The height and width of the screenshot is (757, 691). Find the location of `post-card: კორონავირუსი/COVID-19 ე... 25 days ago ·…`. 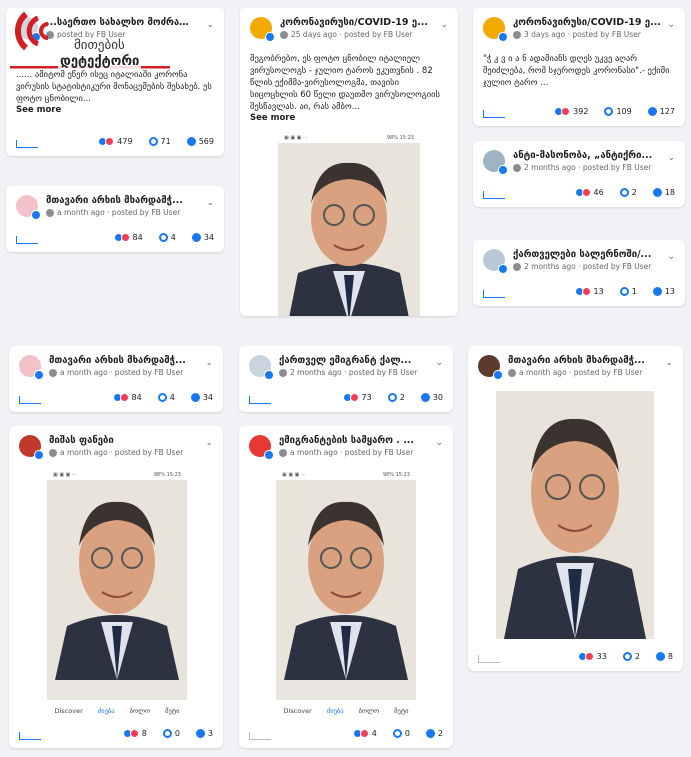

post-card: კორონავირუსი/COVID-19 ე... 25 days ago ·… is located at coordinates (349, 162).